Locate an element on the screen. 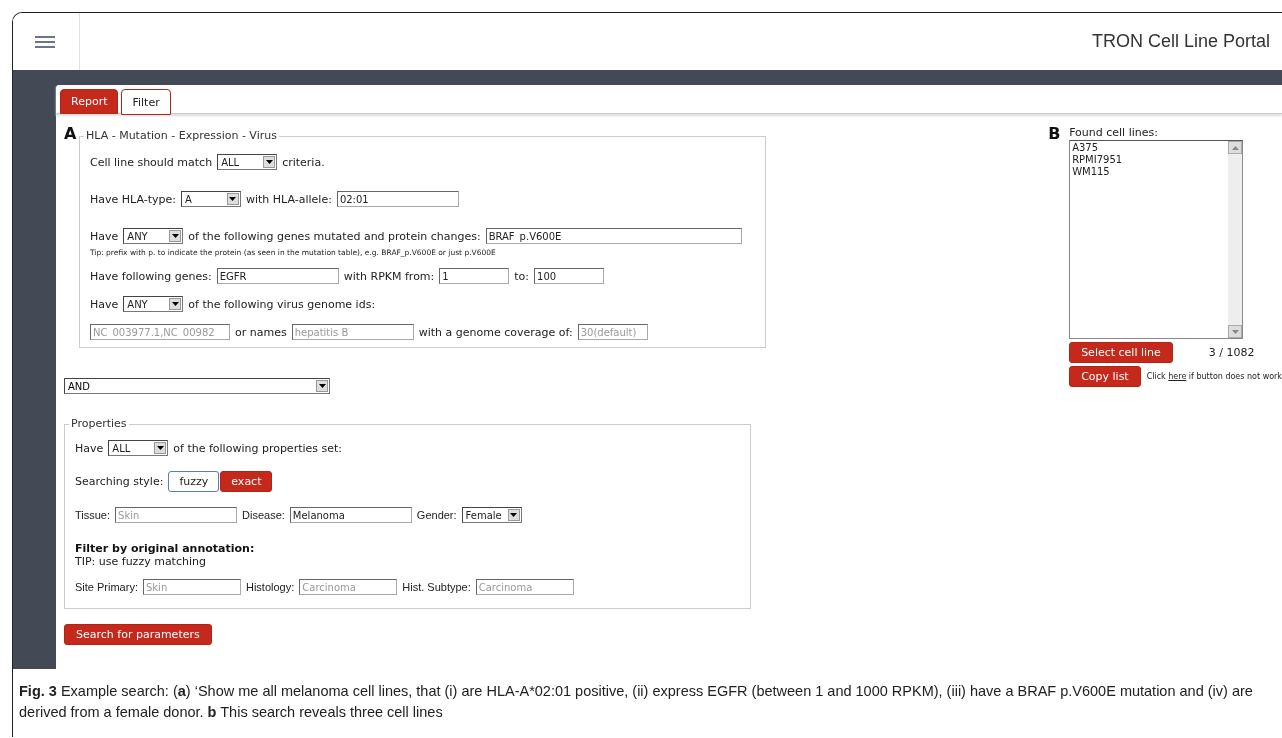 This screenshot has width=1282, height=738. field-label: Disease: is located at coordinates (263, 515).